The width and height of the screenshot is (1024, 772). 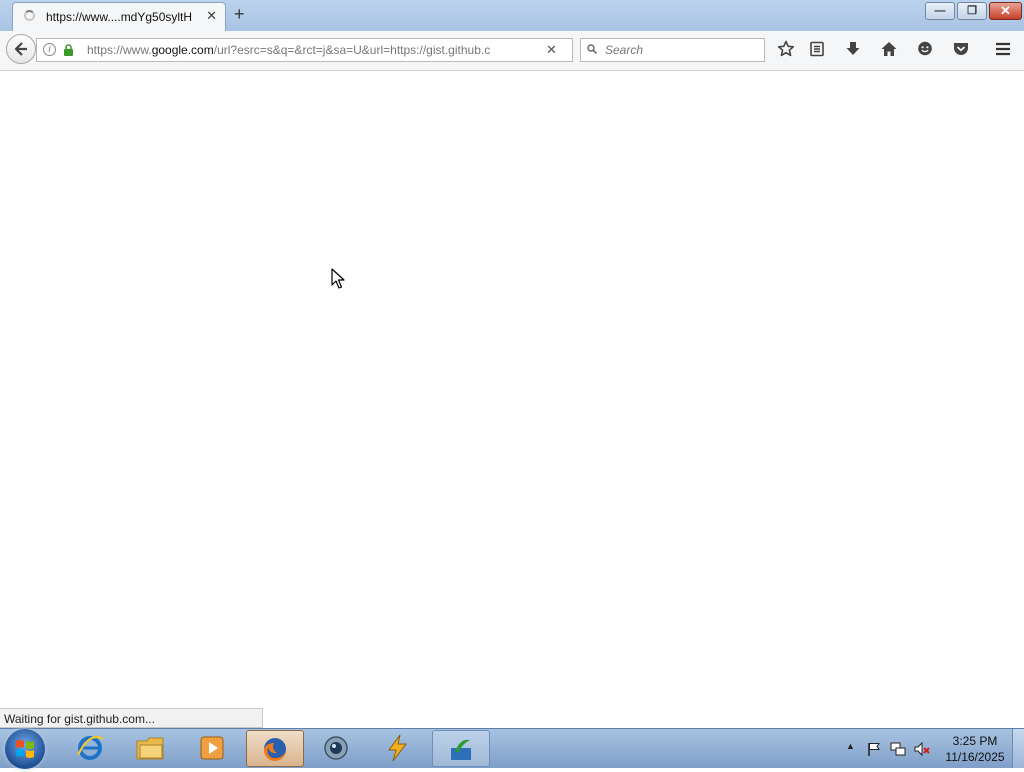 I want to click on taskbar-firefox, so click(x=275, y=748).